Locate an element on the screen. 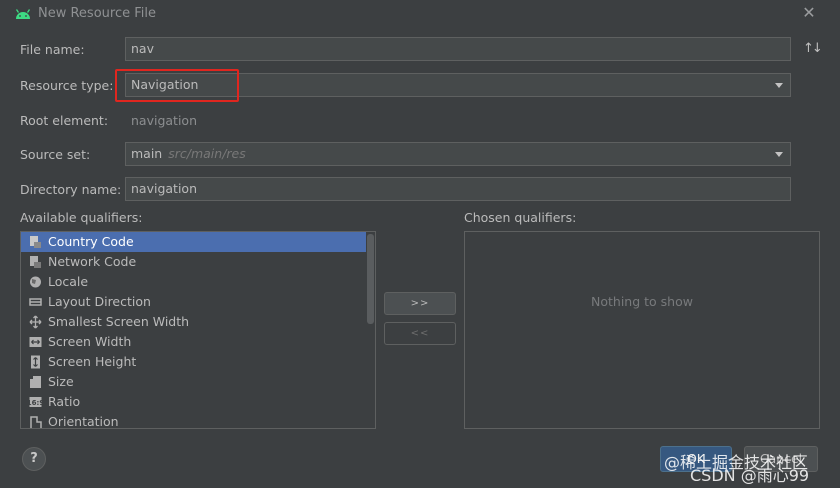 Image resolution: width=840 pixels, height=488 pixels. list-item: Country Code is located at coordinates (193, 242).